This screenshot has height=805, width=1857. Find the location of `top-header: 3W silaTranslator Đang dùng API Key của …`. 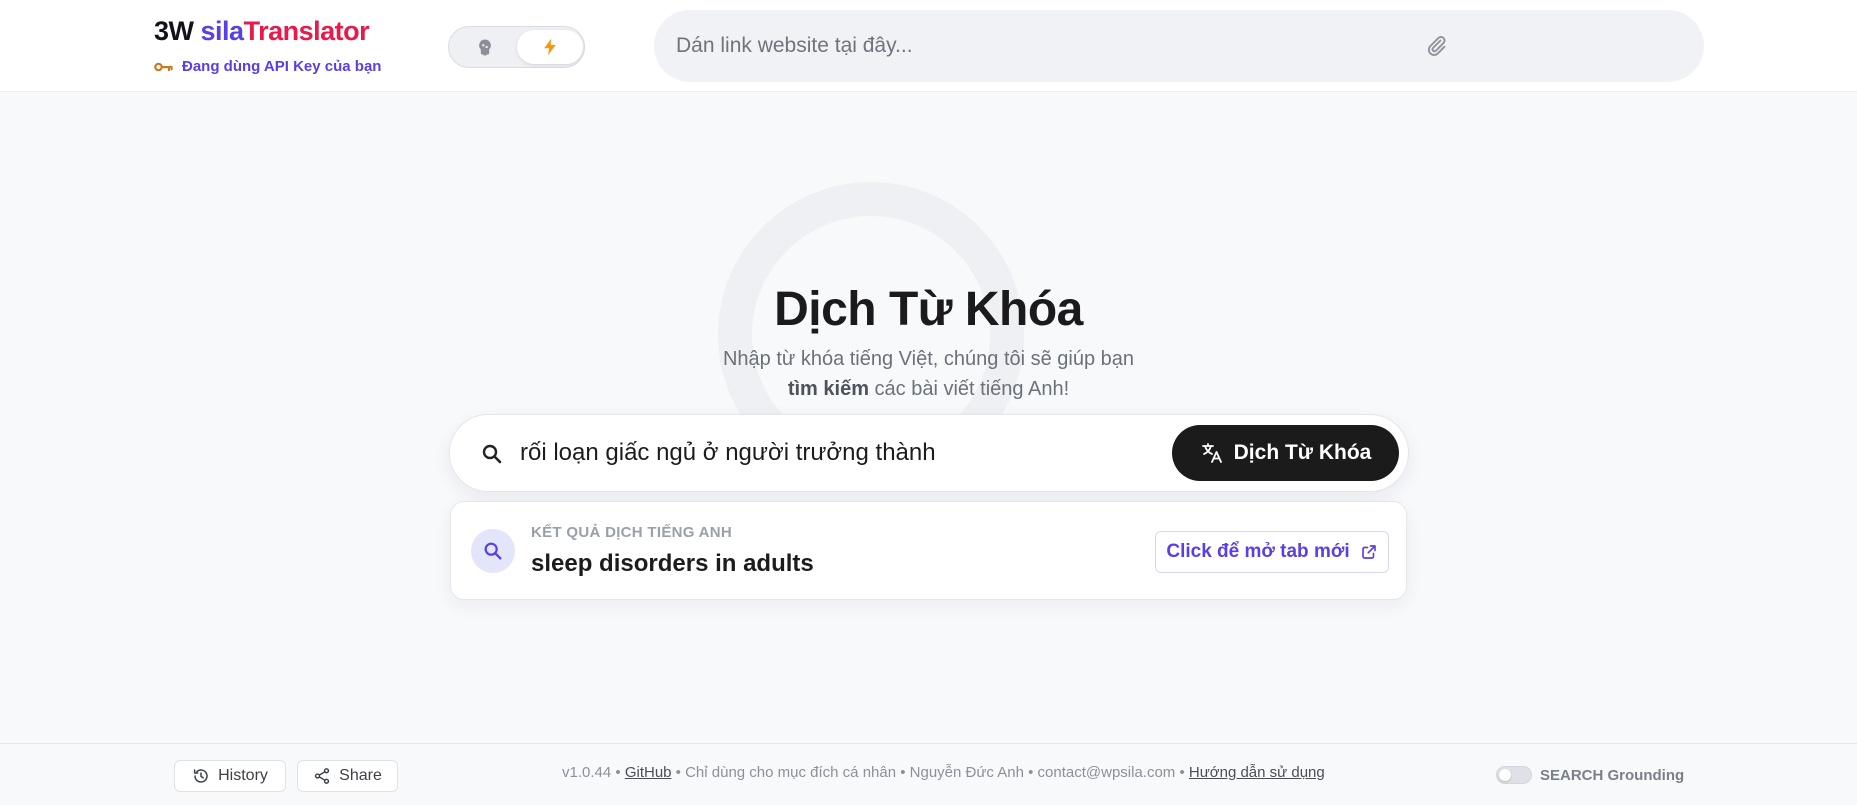

top-header: 3W silaTranslator Đang dùng API Key của … is located at coordinates (928, 46).